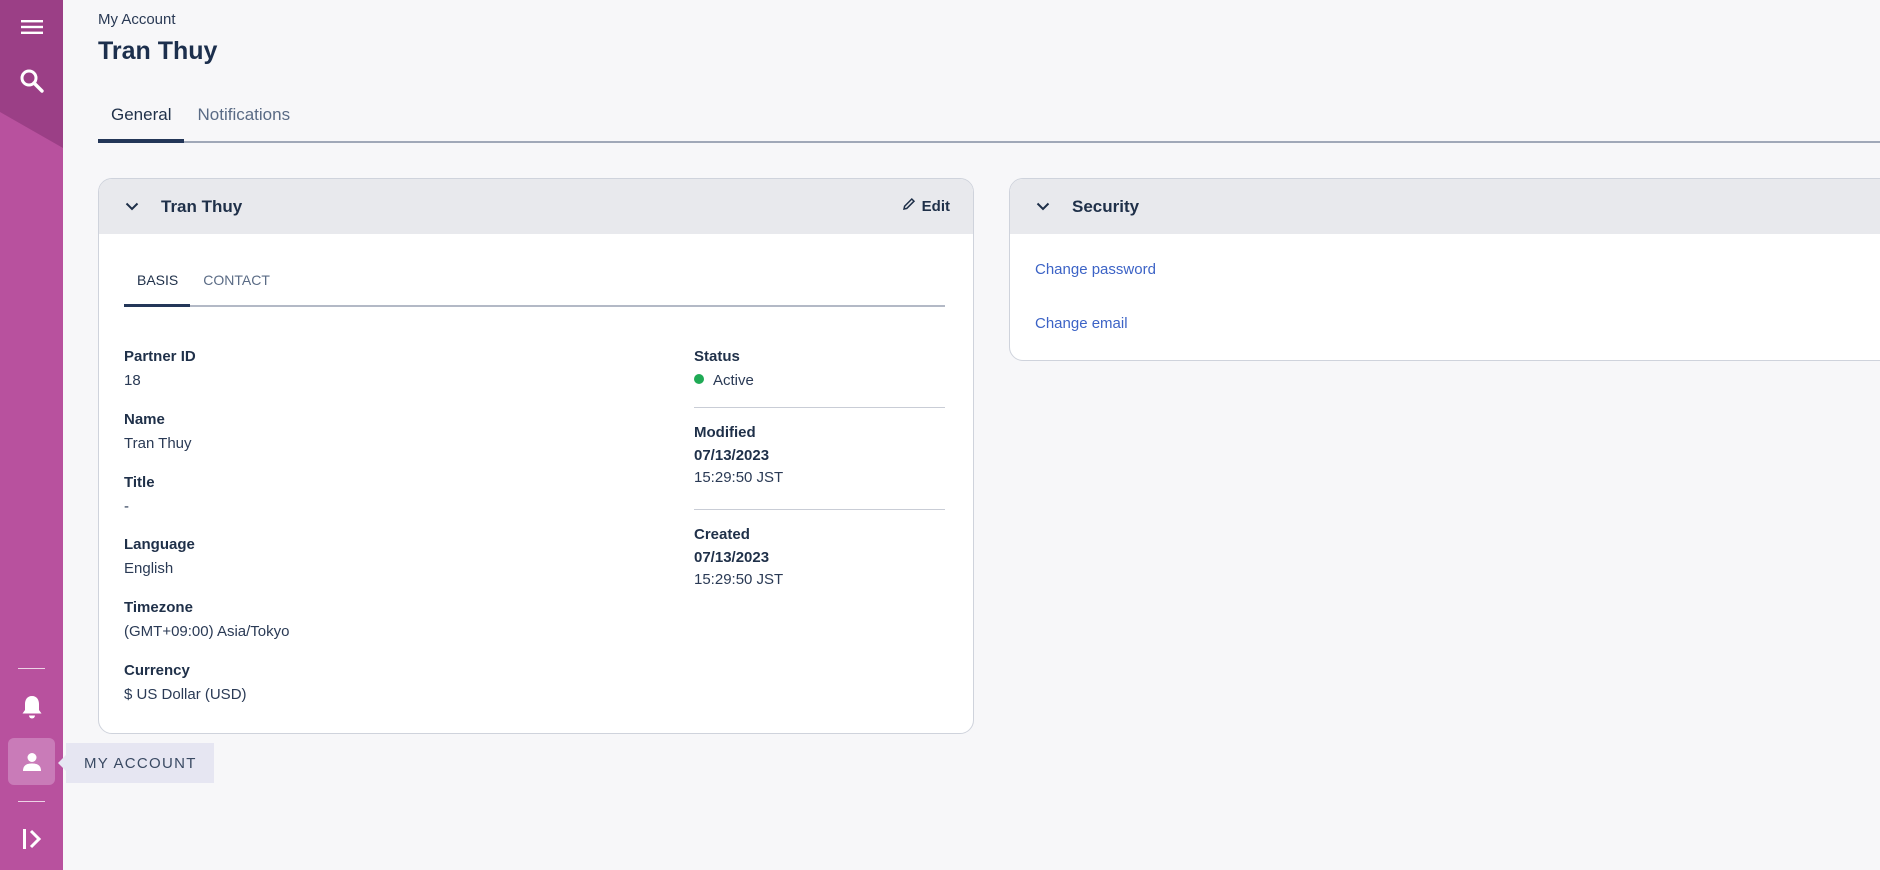  What do you see at coordinates (534, 285) in the screenshot?
I see `profile-sub-tabs: BASIS CONTACT` at bounding box center [534, 285].